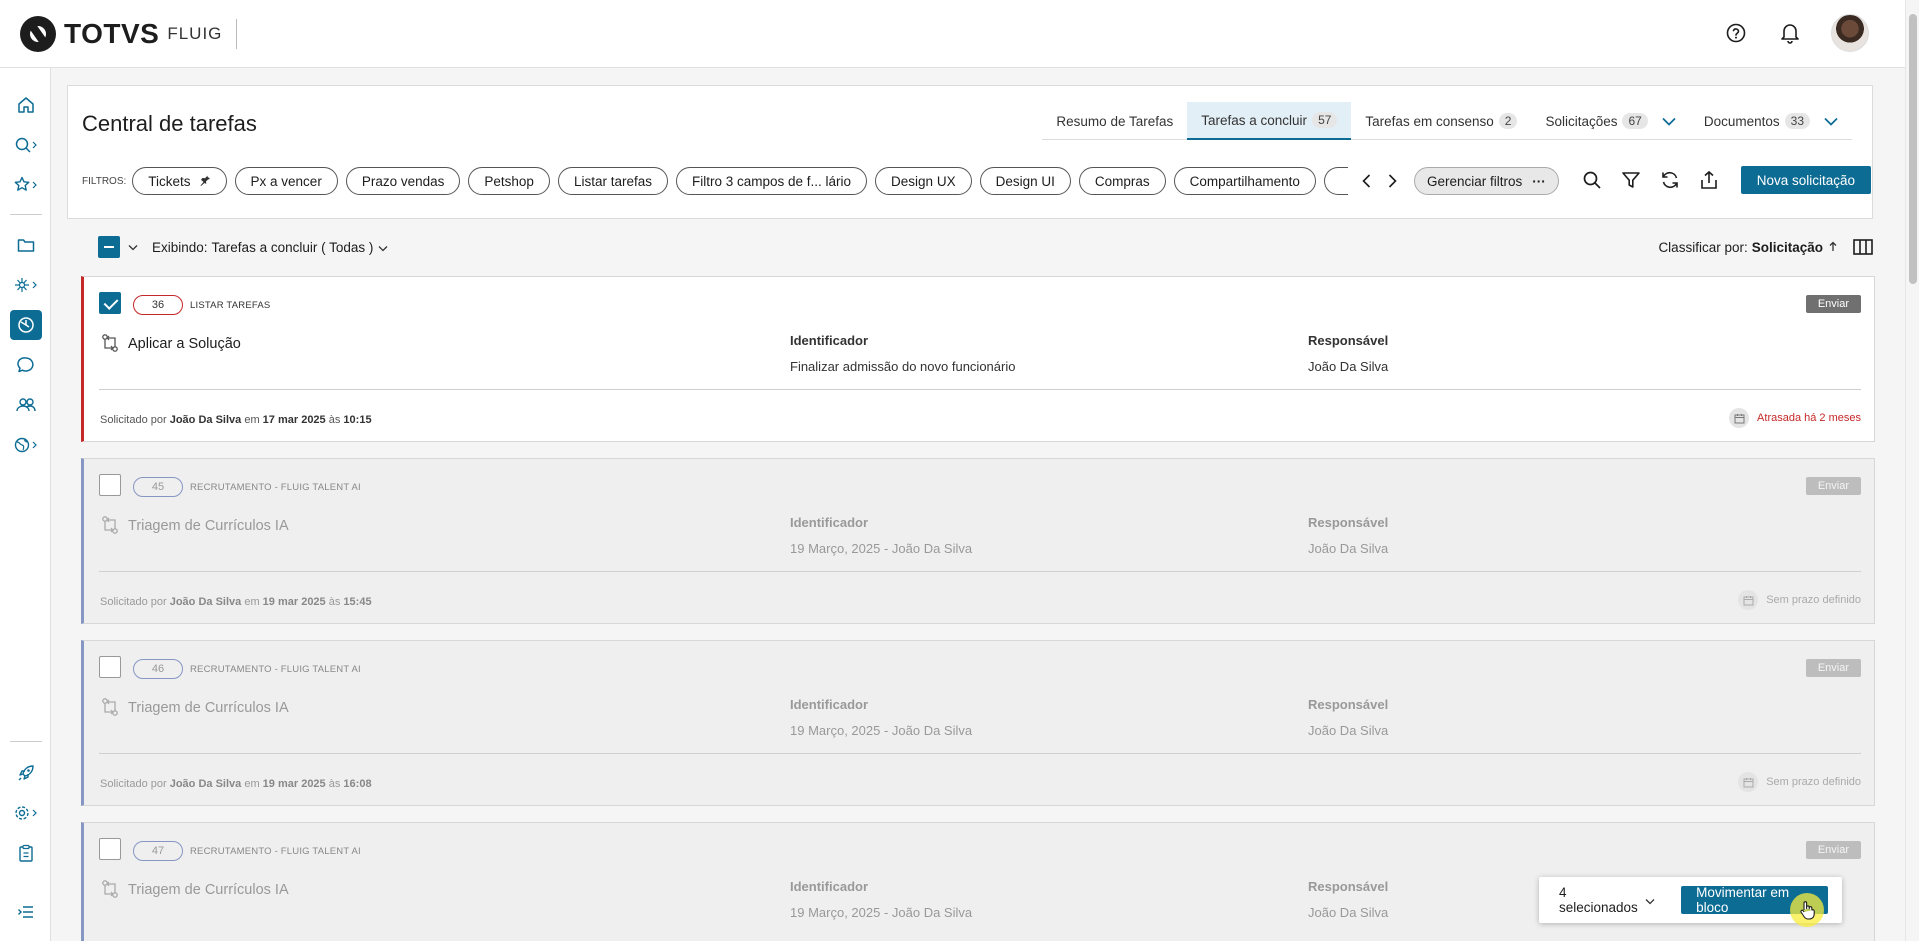 The width and height of the screenshot is (1919, 941). I want to click on totvs-logo: TOTVS FLUIG, so click(129, 34).